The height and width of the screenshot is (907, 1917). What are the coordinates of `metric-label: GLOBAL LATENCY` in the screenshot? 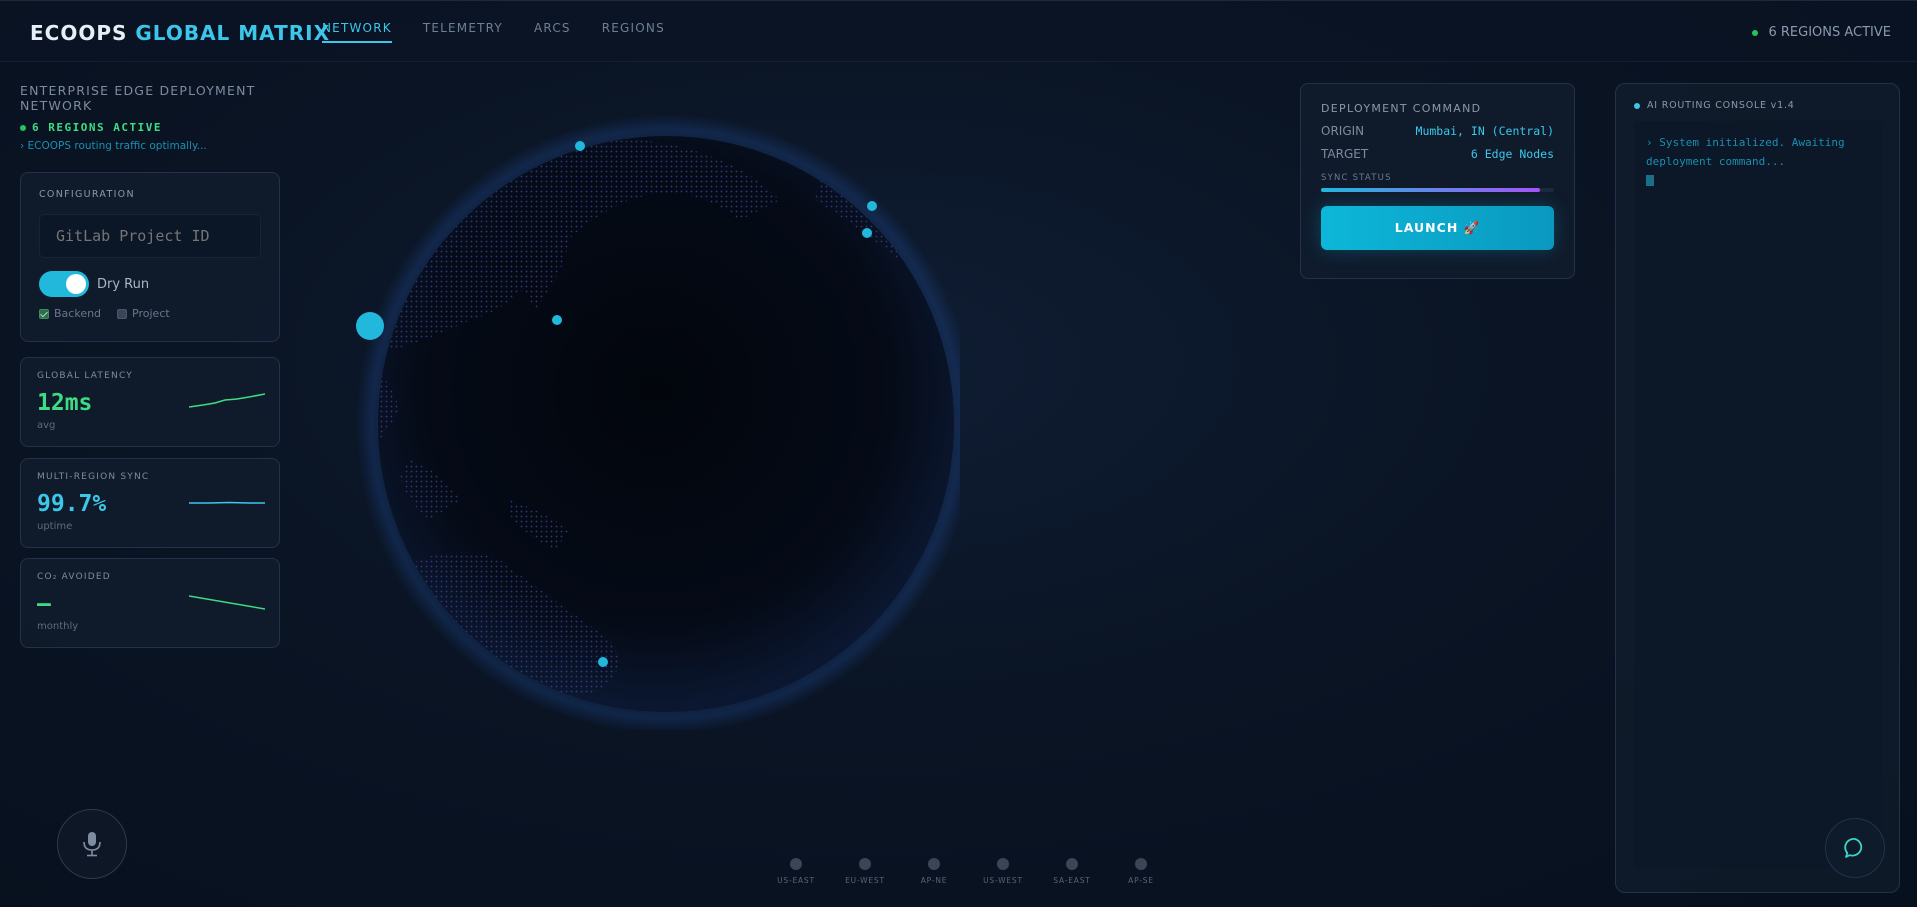 It's located at (85, 376).